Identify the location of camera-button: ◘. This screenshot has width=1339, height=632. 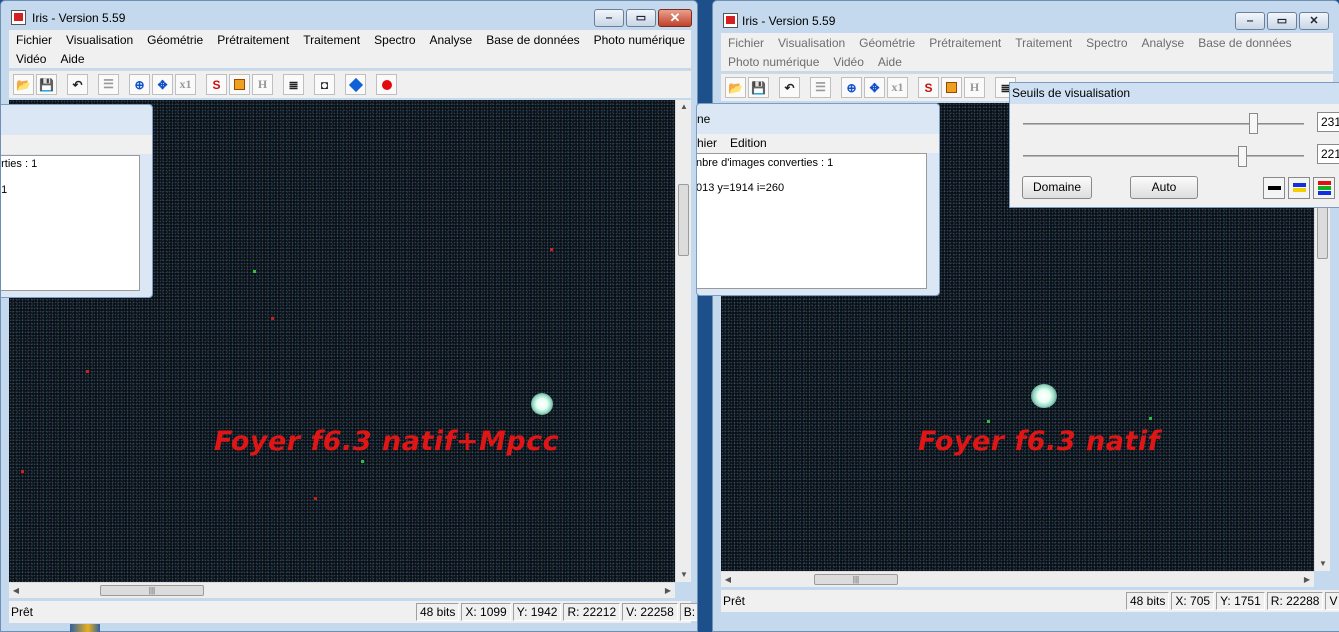
(324, 84).